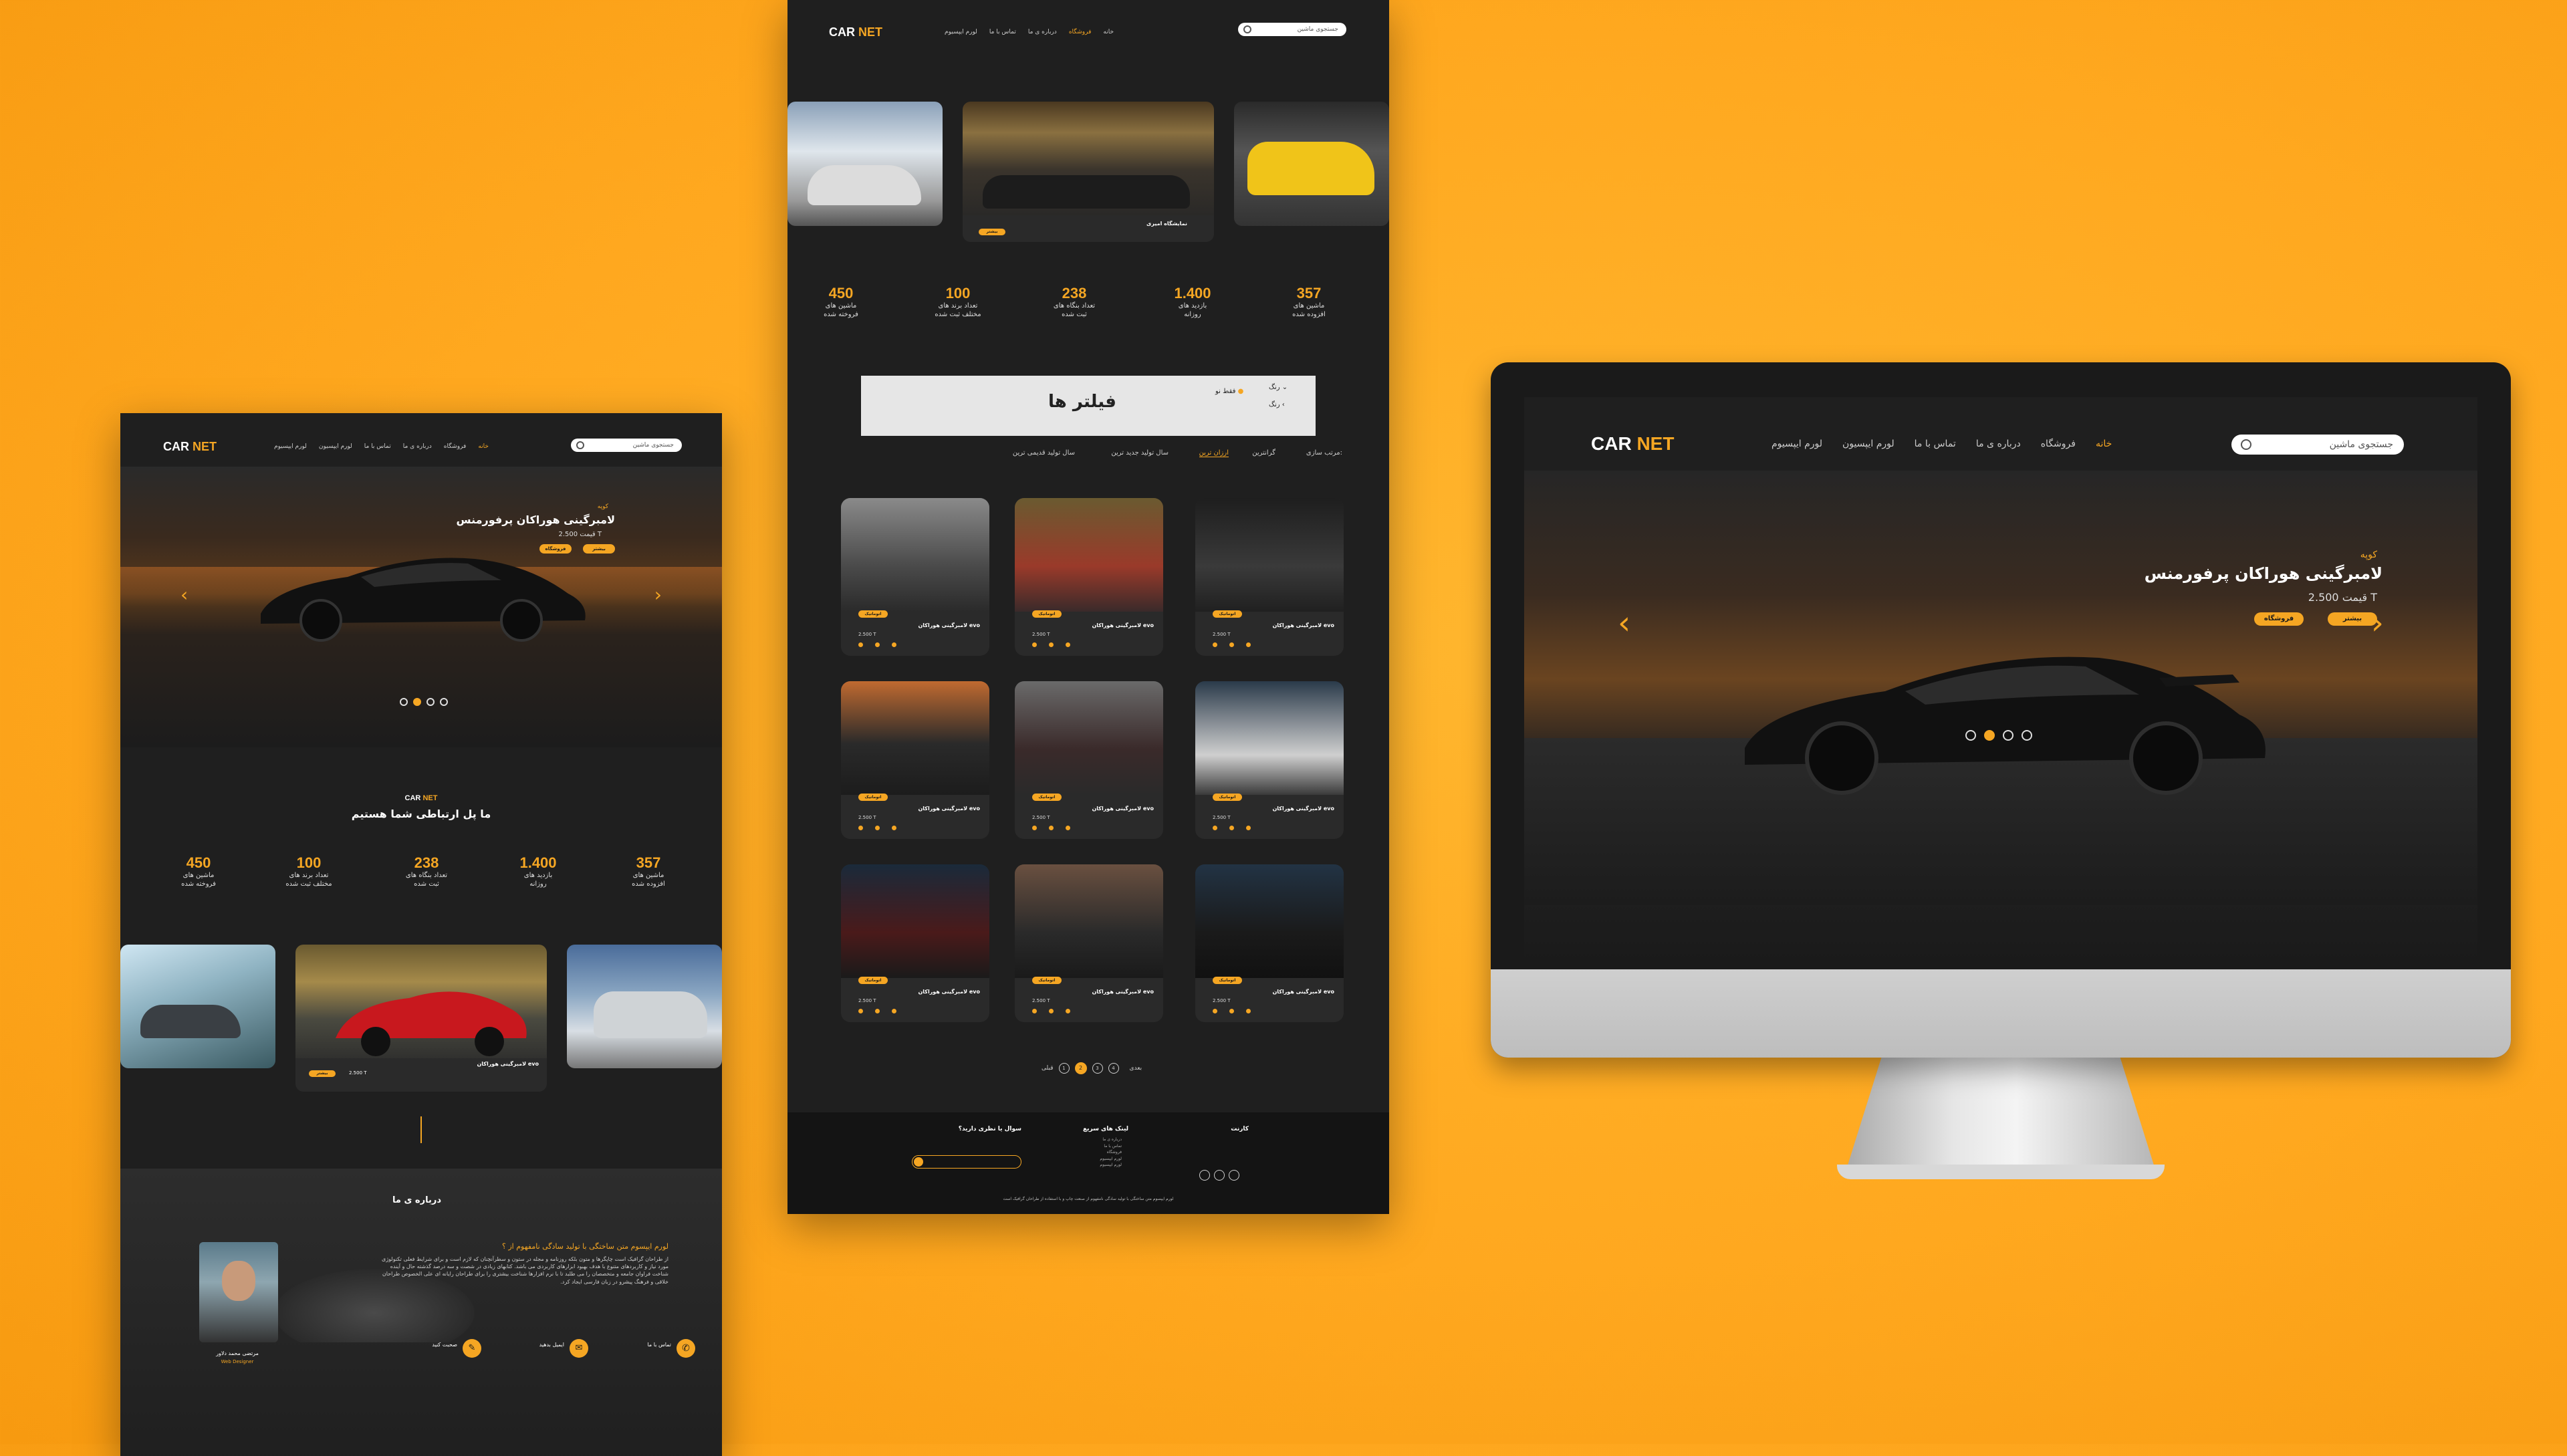 The image size is (2567, 1456). Describe the element at coordinates (1111, 1146) in the screenshot. I see `footer-link: تماس با ما` at that location.